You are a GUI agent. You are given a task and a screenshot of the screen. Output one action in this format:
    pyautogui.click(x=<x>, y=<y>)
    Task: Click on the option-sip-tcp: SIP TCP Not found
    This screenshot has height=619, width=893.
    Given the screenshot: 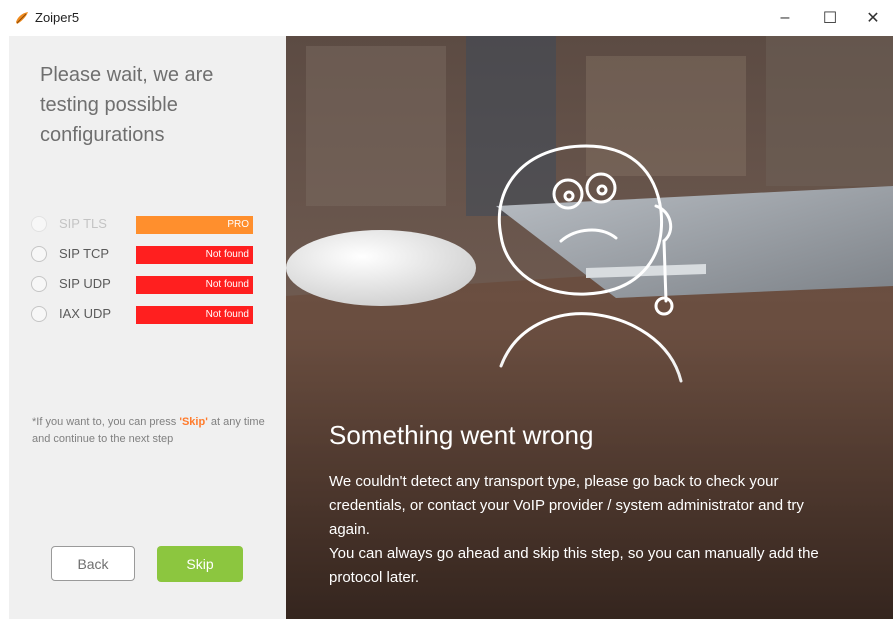 What is the action you would take?
    pyautogui.click(x=144, y=255)
    